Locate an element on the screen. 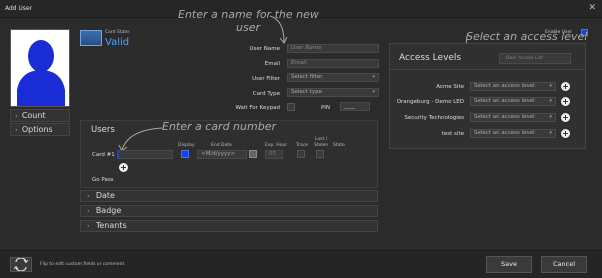 The height and width of the screenshot is (278, 602). lost-stolen-checkbox is located at coordinates (320, 154).